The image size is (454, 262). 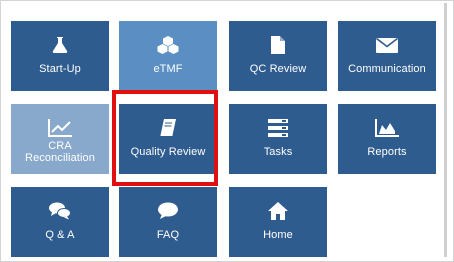 I want to click on tile-label: Tasks, so click(x=278, y=152).